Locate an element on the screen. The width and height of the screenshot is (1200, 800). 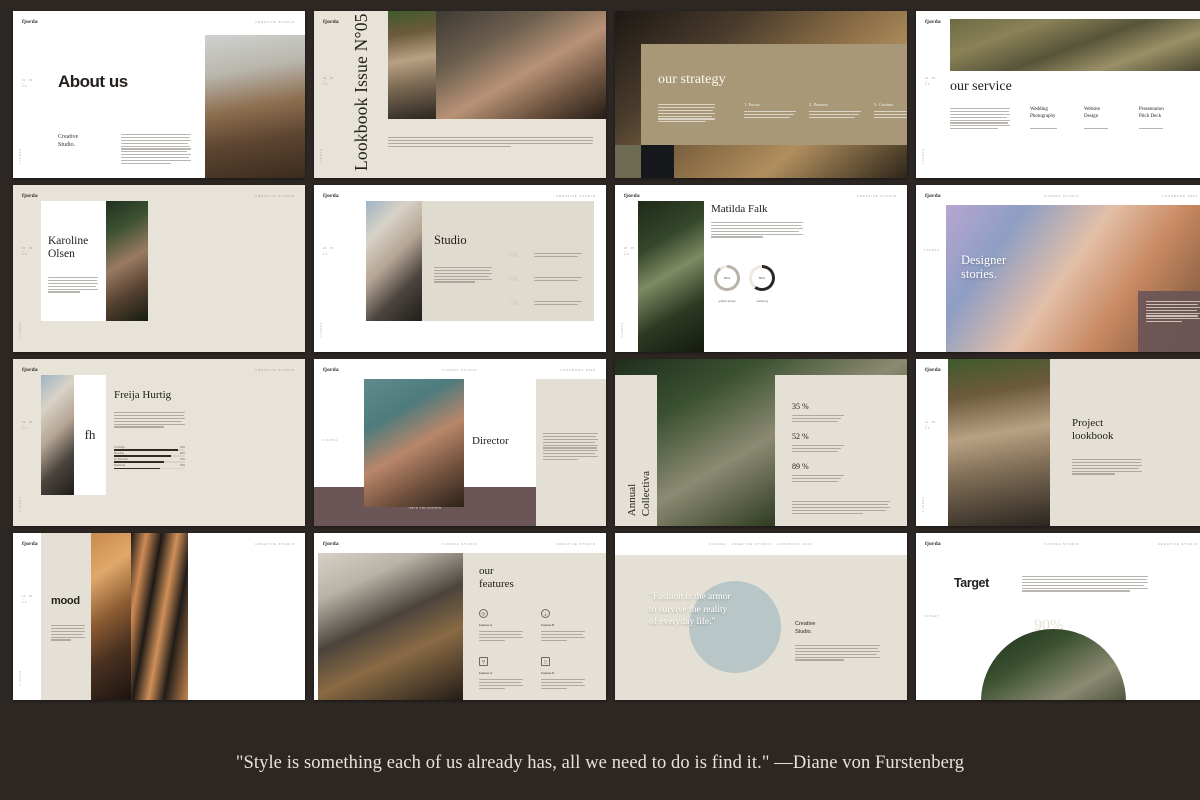
slide-title: our features is located at coordinates (496, 577).